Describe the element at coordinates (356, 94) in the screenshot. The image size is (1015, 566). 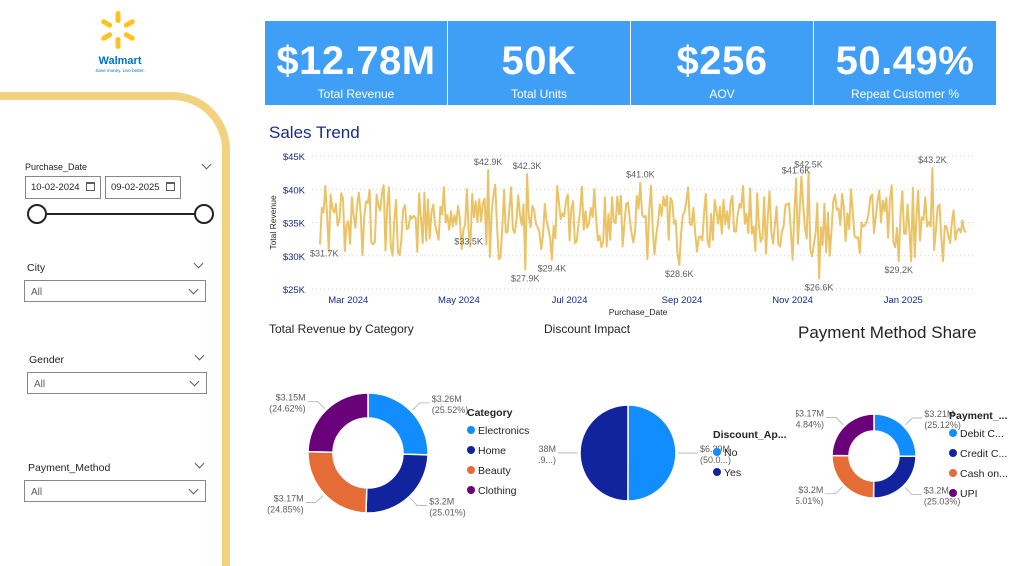
I see `kpi-label: Total Revenue` at that location.